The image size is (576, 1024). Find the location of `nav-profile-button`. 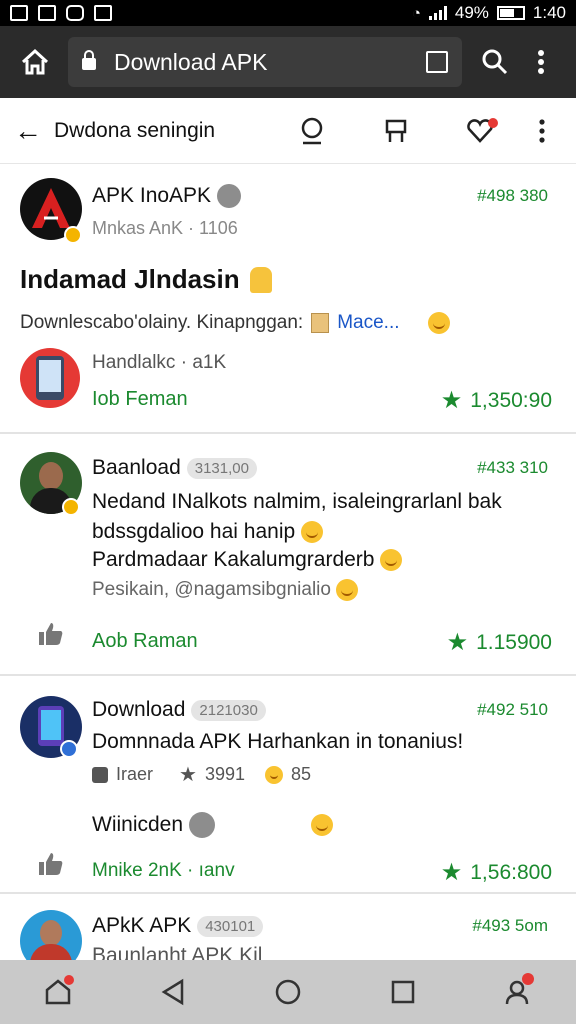

nav-profile-button is located at coordinates (518, 992).